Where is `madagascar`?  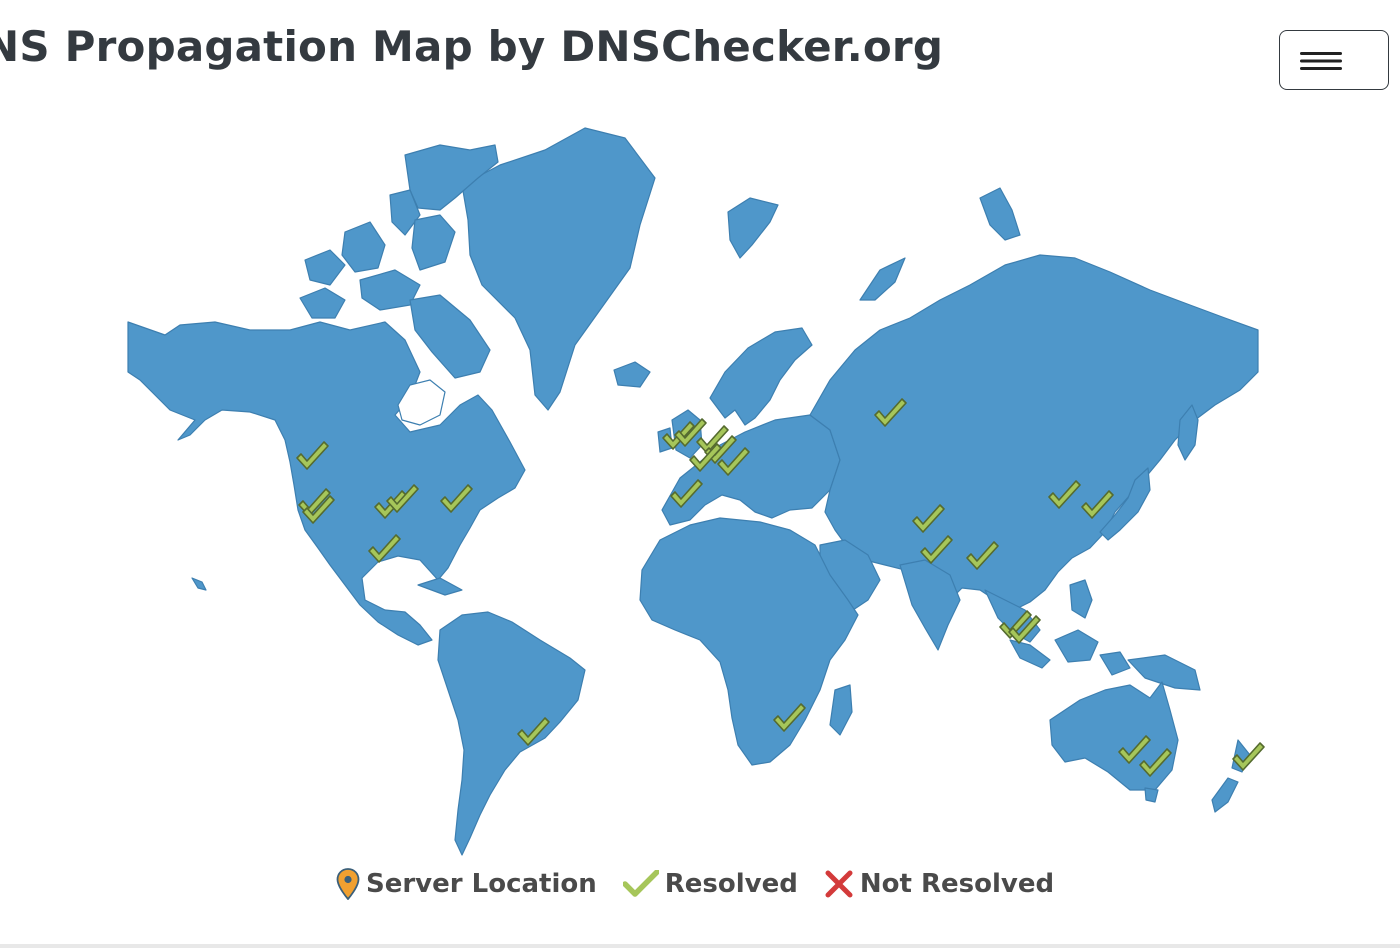
madagascar is located at coordinates (841, 710).